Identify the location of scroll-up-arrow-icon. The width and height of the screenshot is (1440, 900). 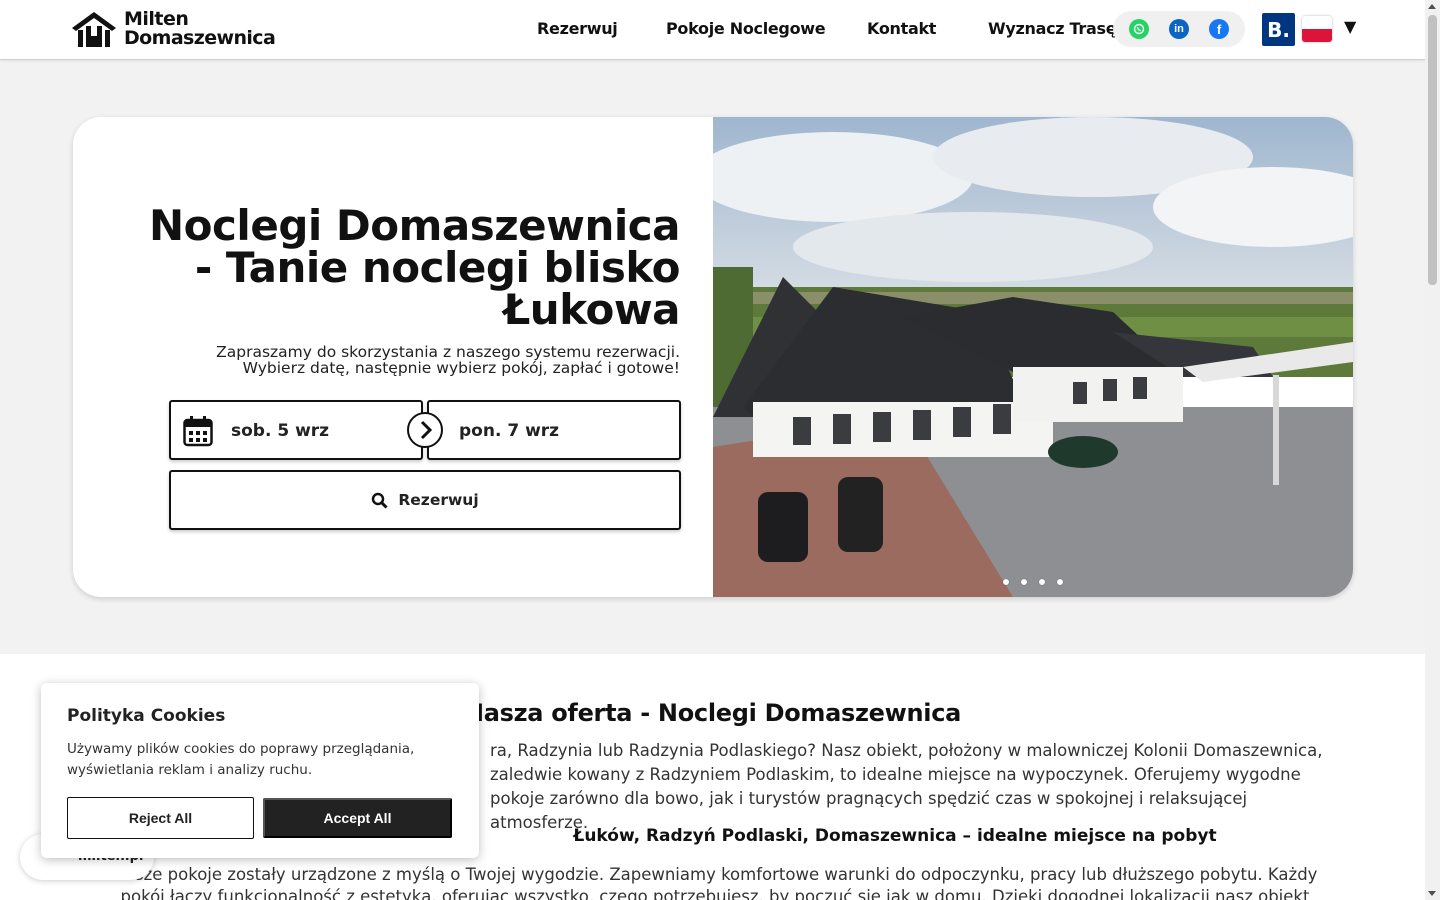
(1432, 6).